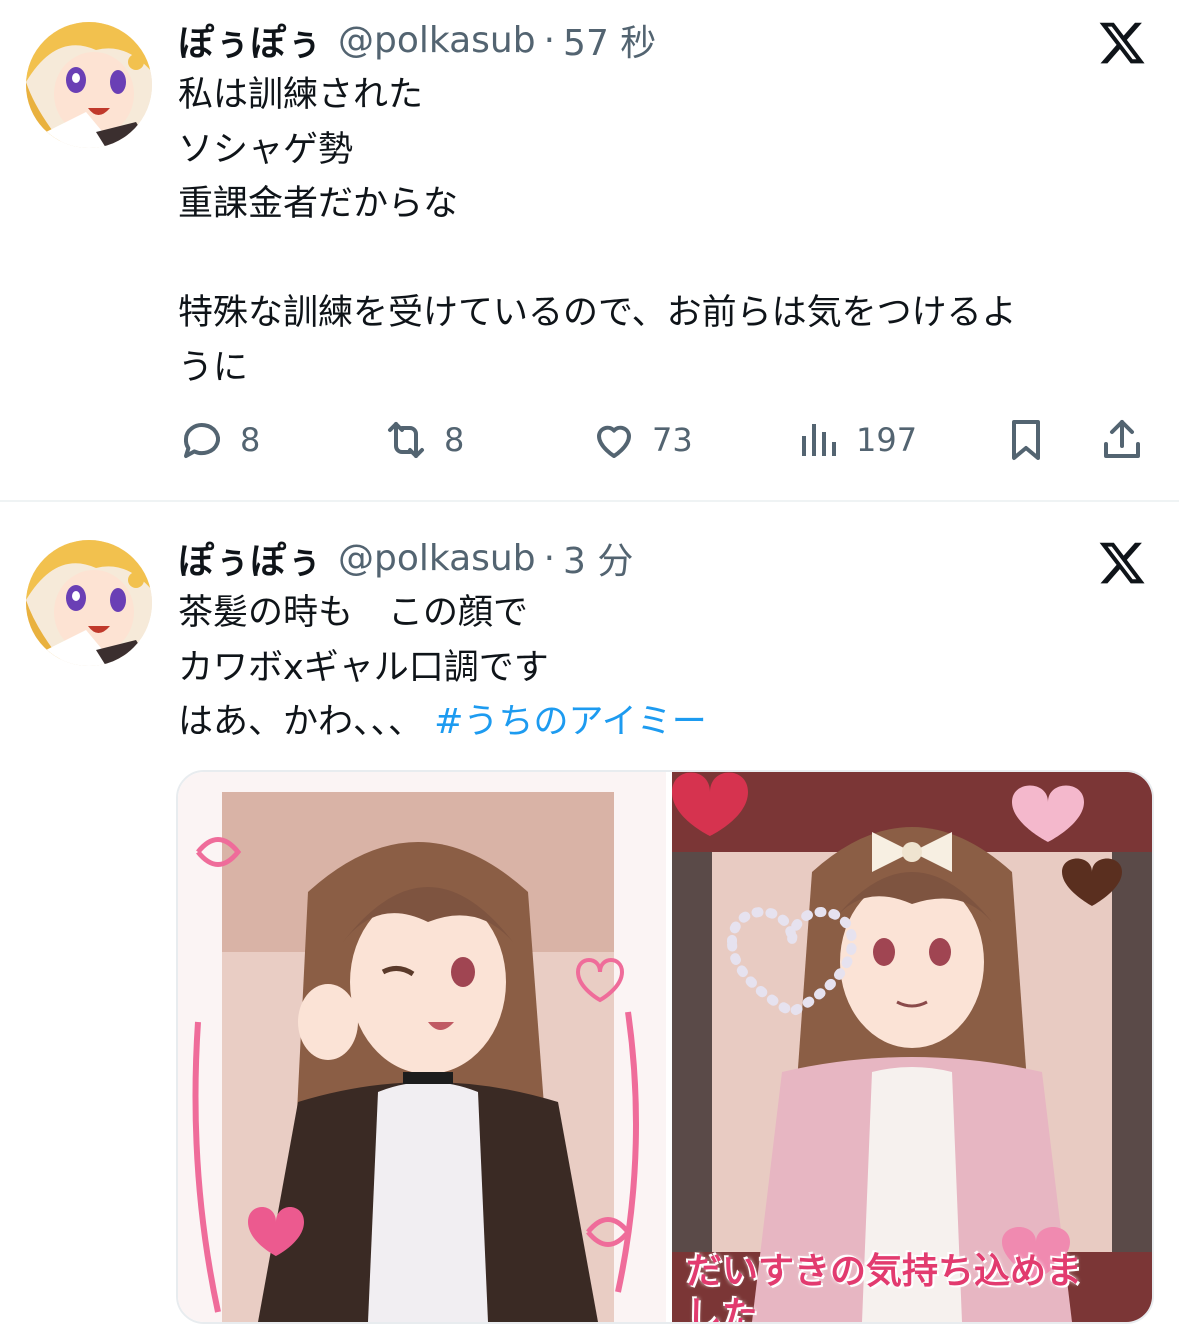  Describe the element at coordinates (202, 440) in the screenshot. I see `speech-bubble-icon` at that location.